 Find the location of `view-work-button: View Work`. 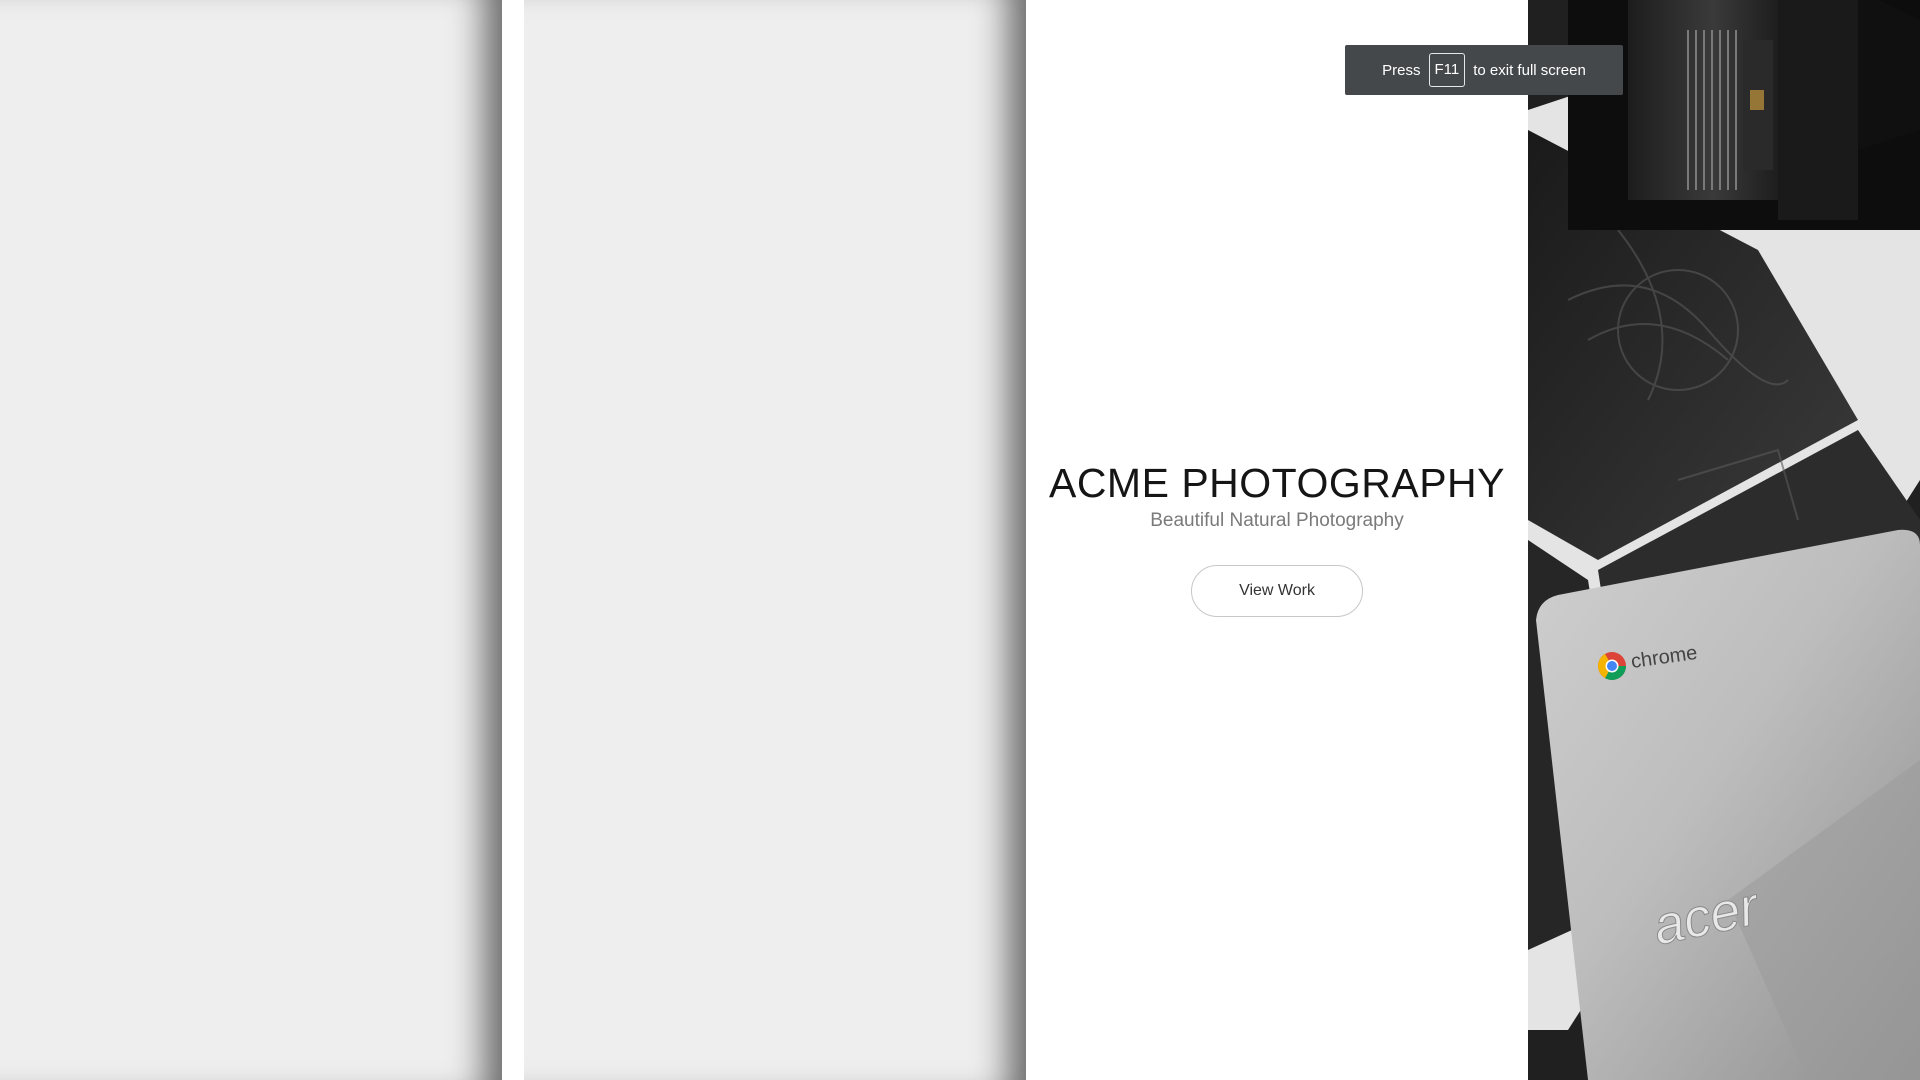

view-work-button: View Work is located at coordinates (1277, 591).